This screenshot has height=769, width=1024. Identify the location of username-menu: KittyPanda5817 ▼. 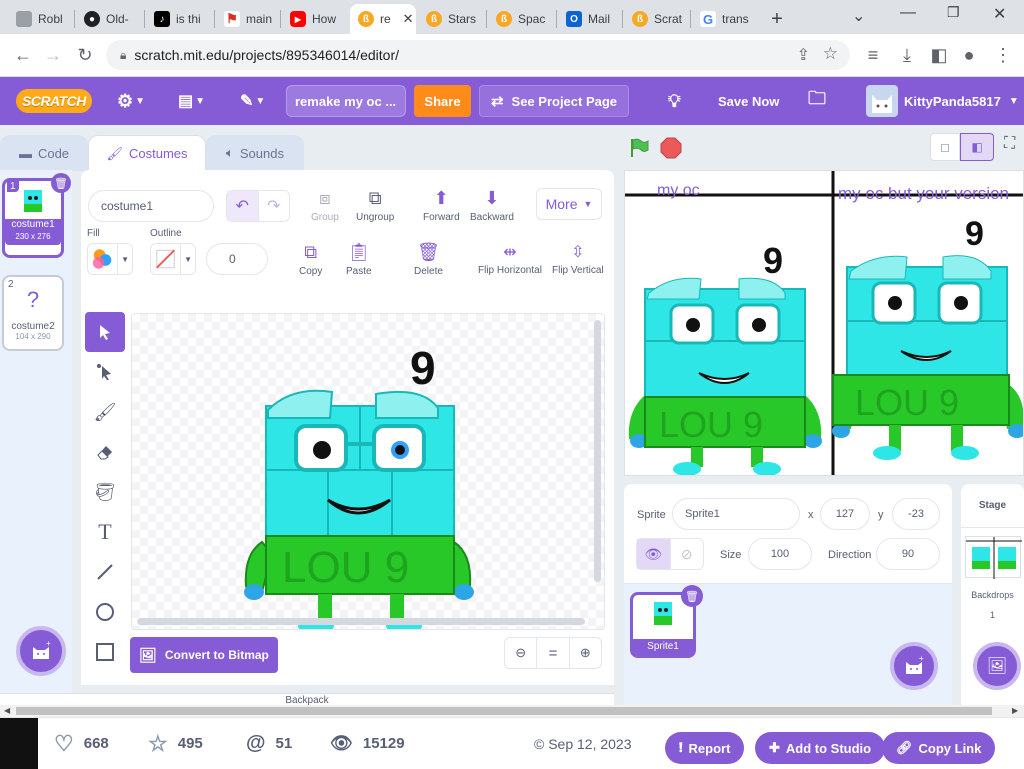
(961, 101).